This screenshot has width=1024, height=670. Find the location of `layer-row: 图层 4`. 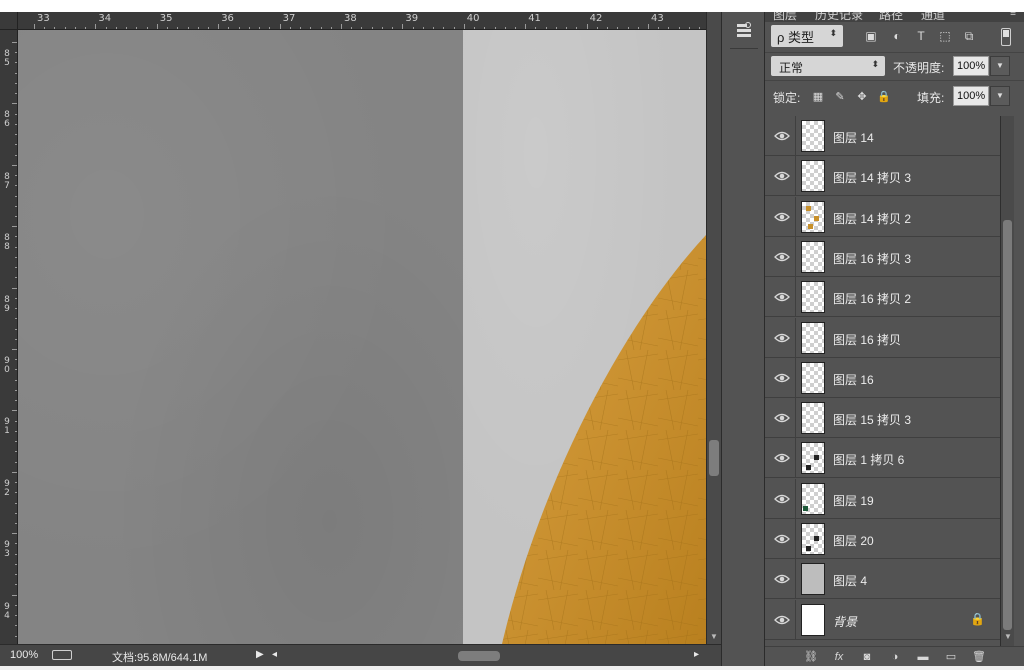

layer-row: 图层 4 is located at coordinates (882, 579).